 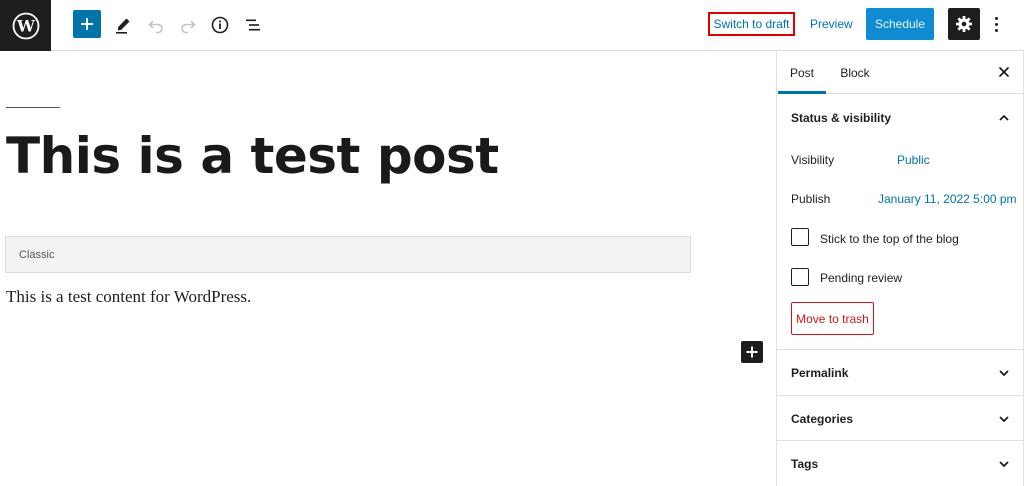 What do you see at coordinates (861, 278) in the screenshot?
I see `pending-review-label: Pending review` at bounding box center [861, 278].